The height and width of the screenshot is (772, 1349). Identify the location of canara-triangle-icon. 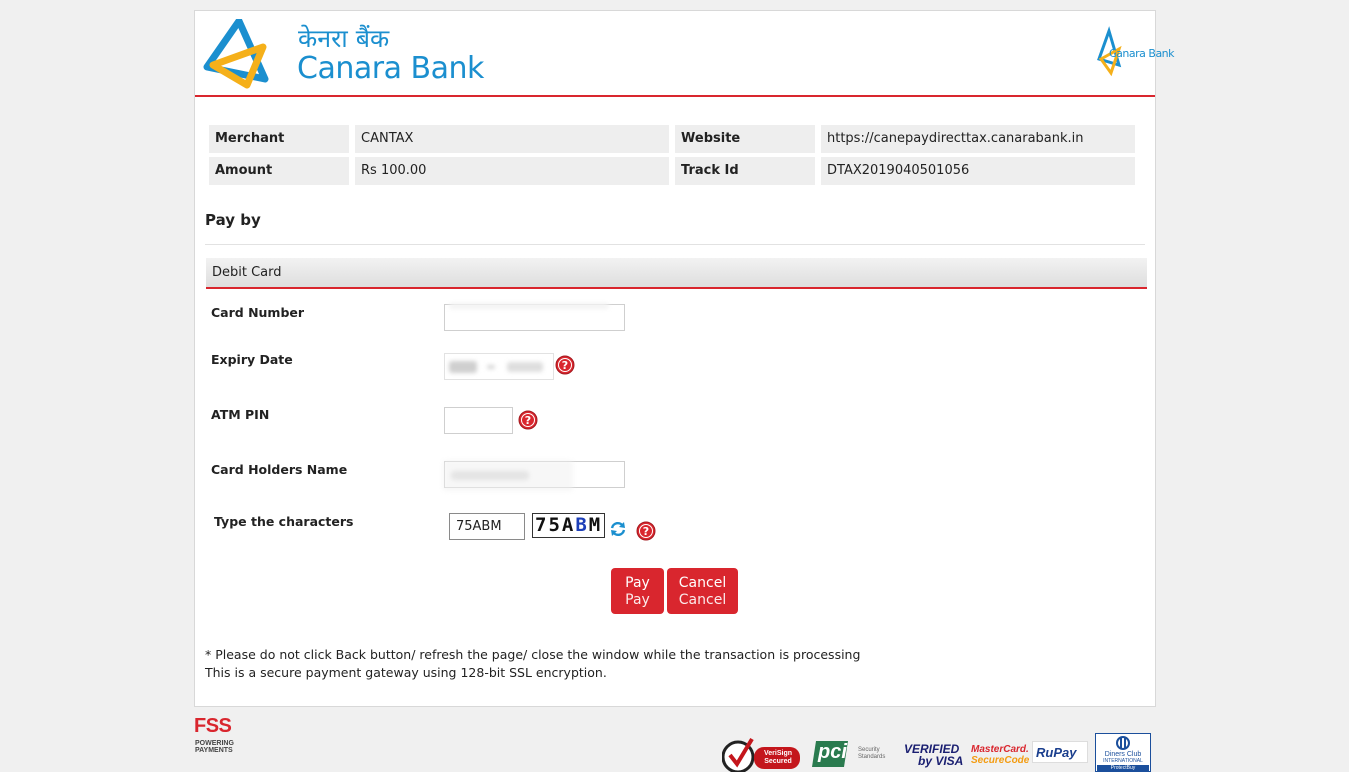
(236, 53).